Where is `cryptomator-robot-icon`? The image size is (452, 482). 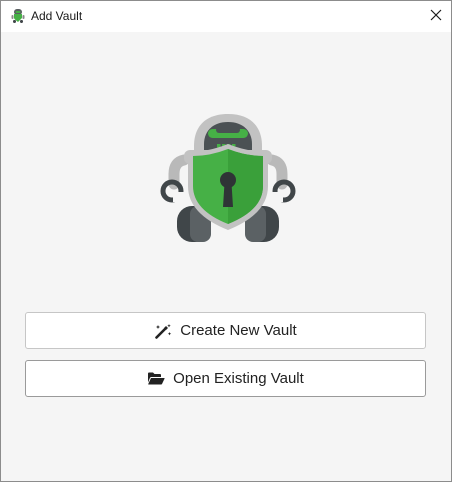
cryptomator-robot-icon is located at coordinates (18, 16).